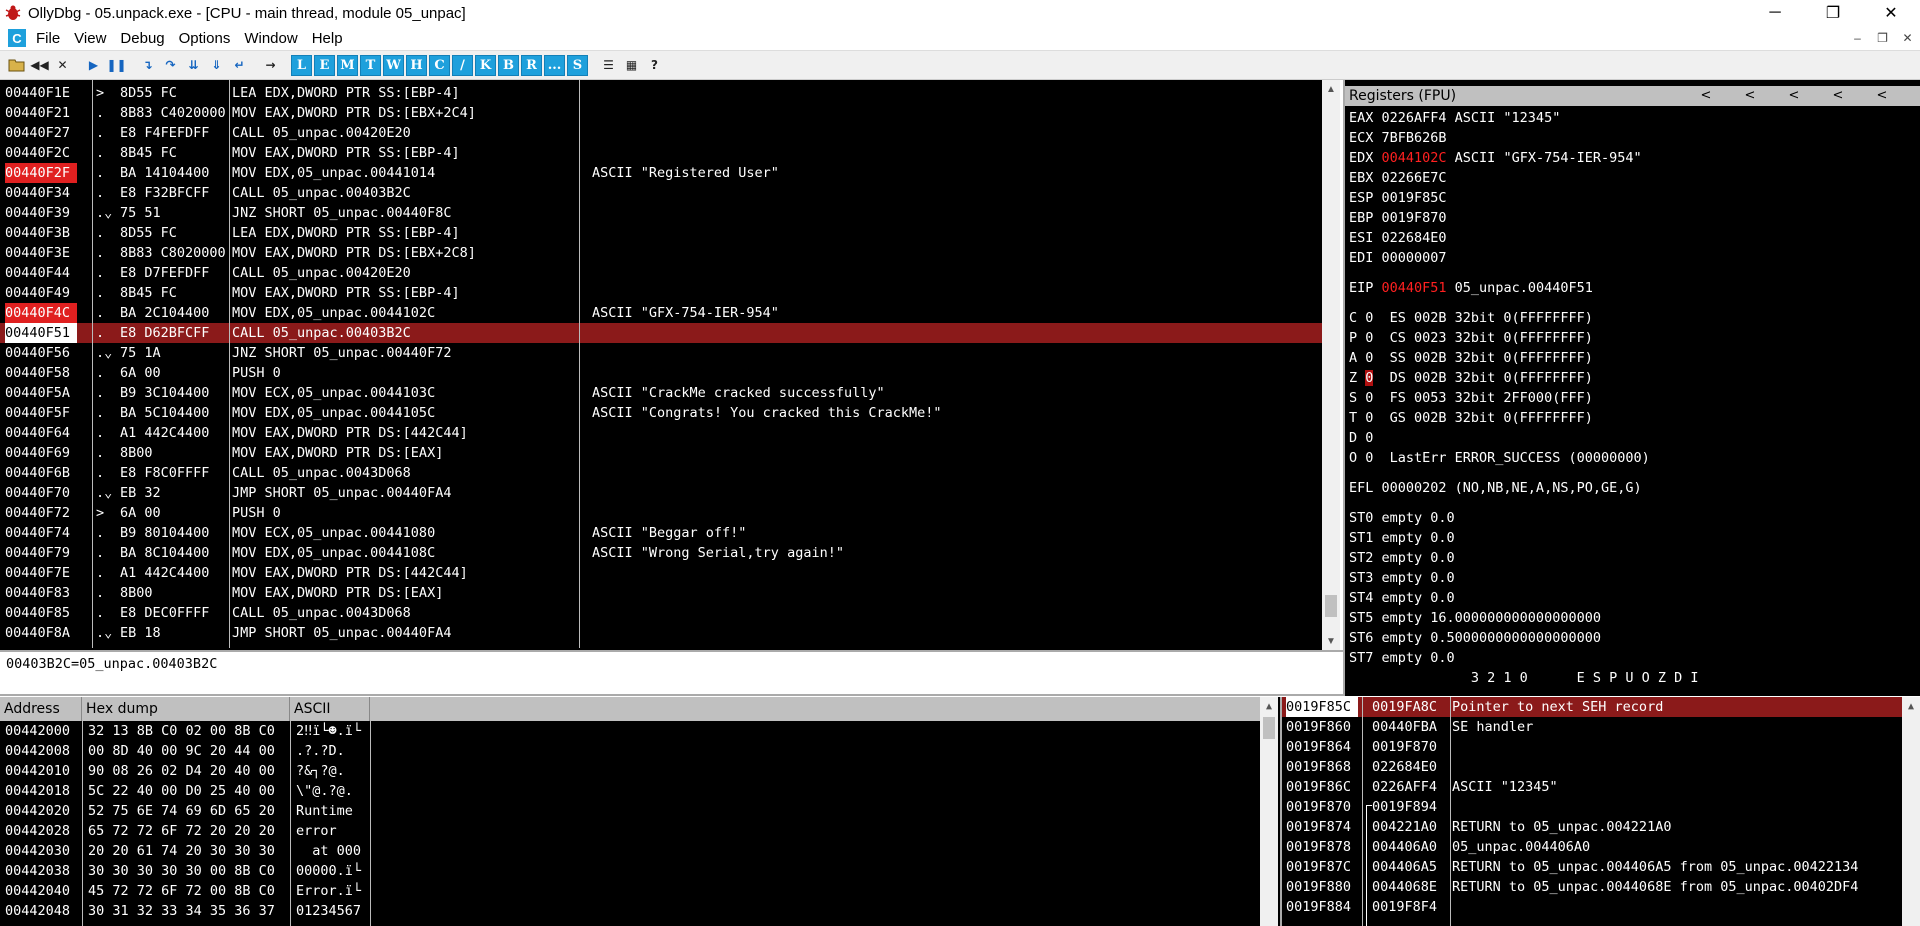 The image size is (1920, 926). Describe the element at coordinates (1471, 398) in the screenshot. I see `flag-s: S 0 FS 0053 32bit 2FF000(FFF)` at that location.